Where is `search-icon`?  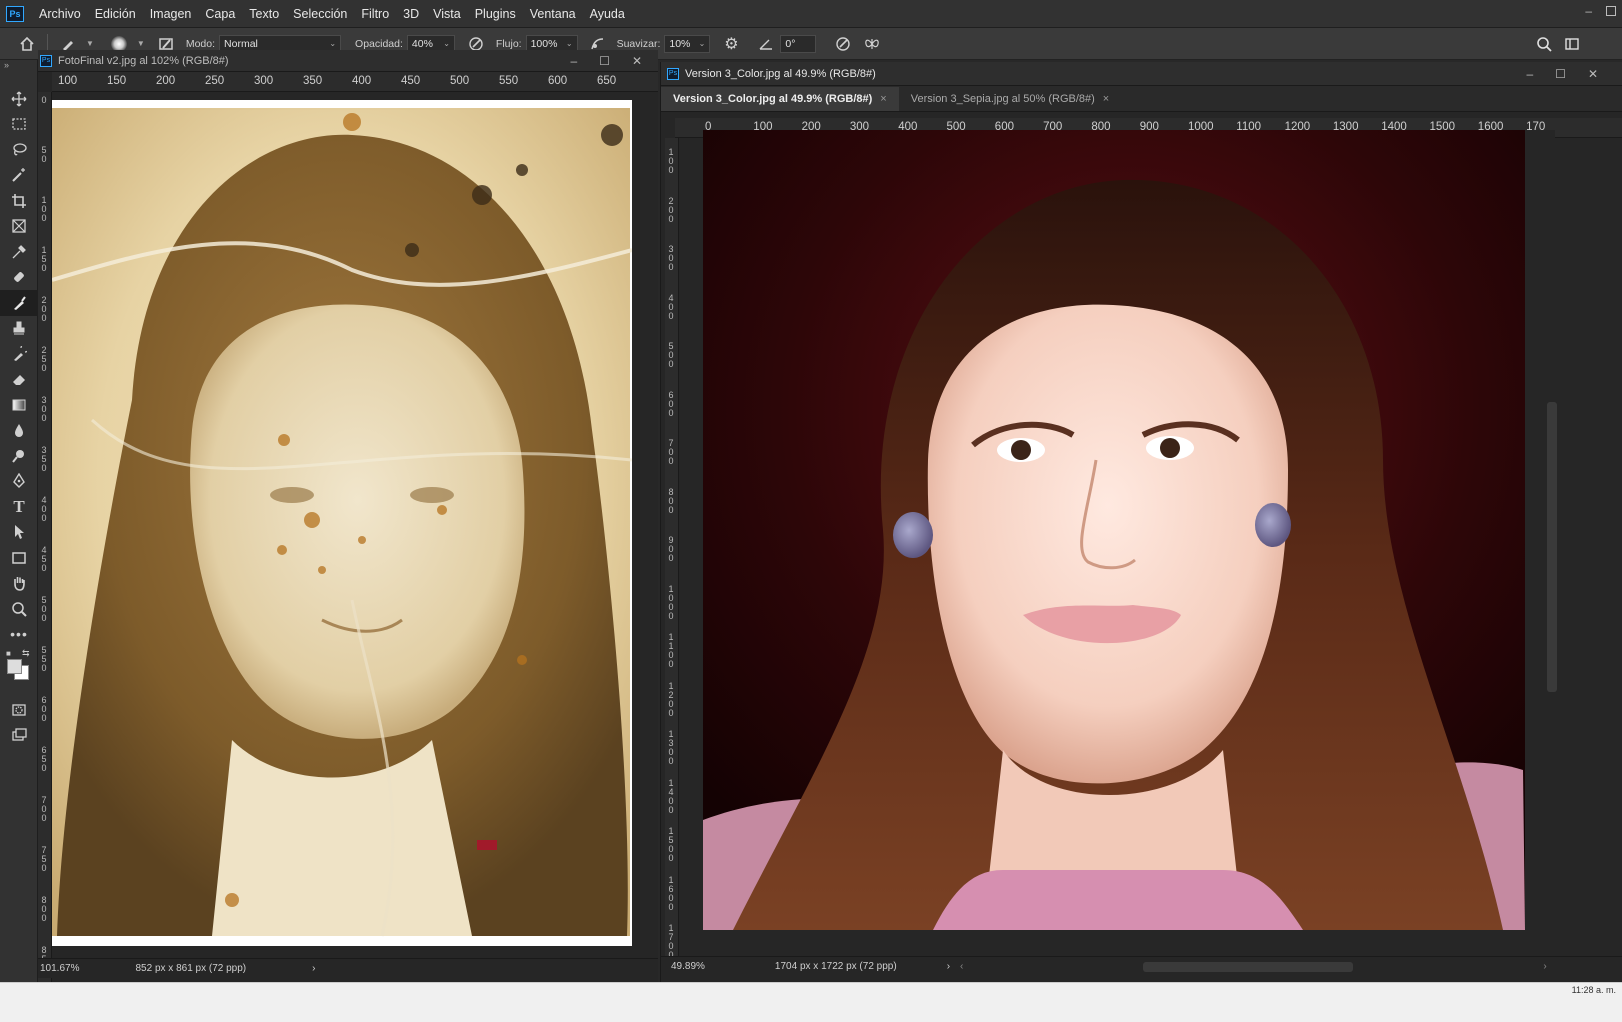
search-icon is located at coordinates (1544, 44).